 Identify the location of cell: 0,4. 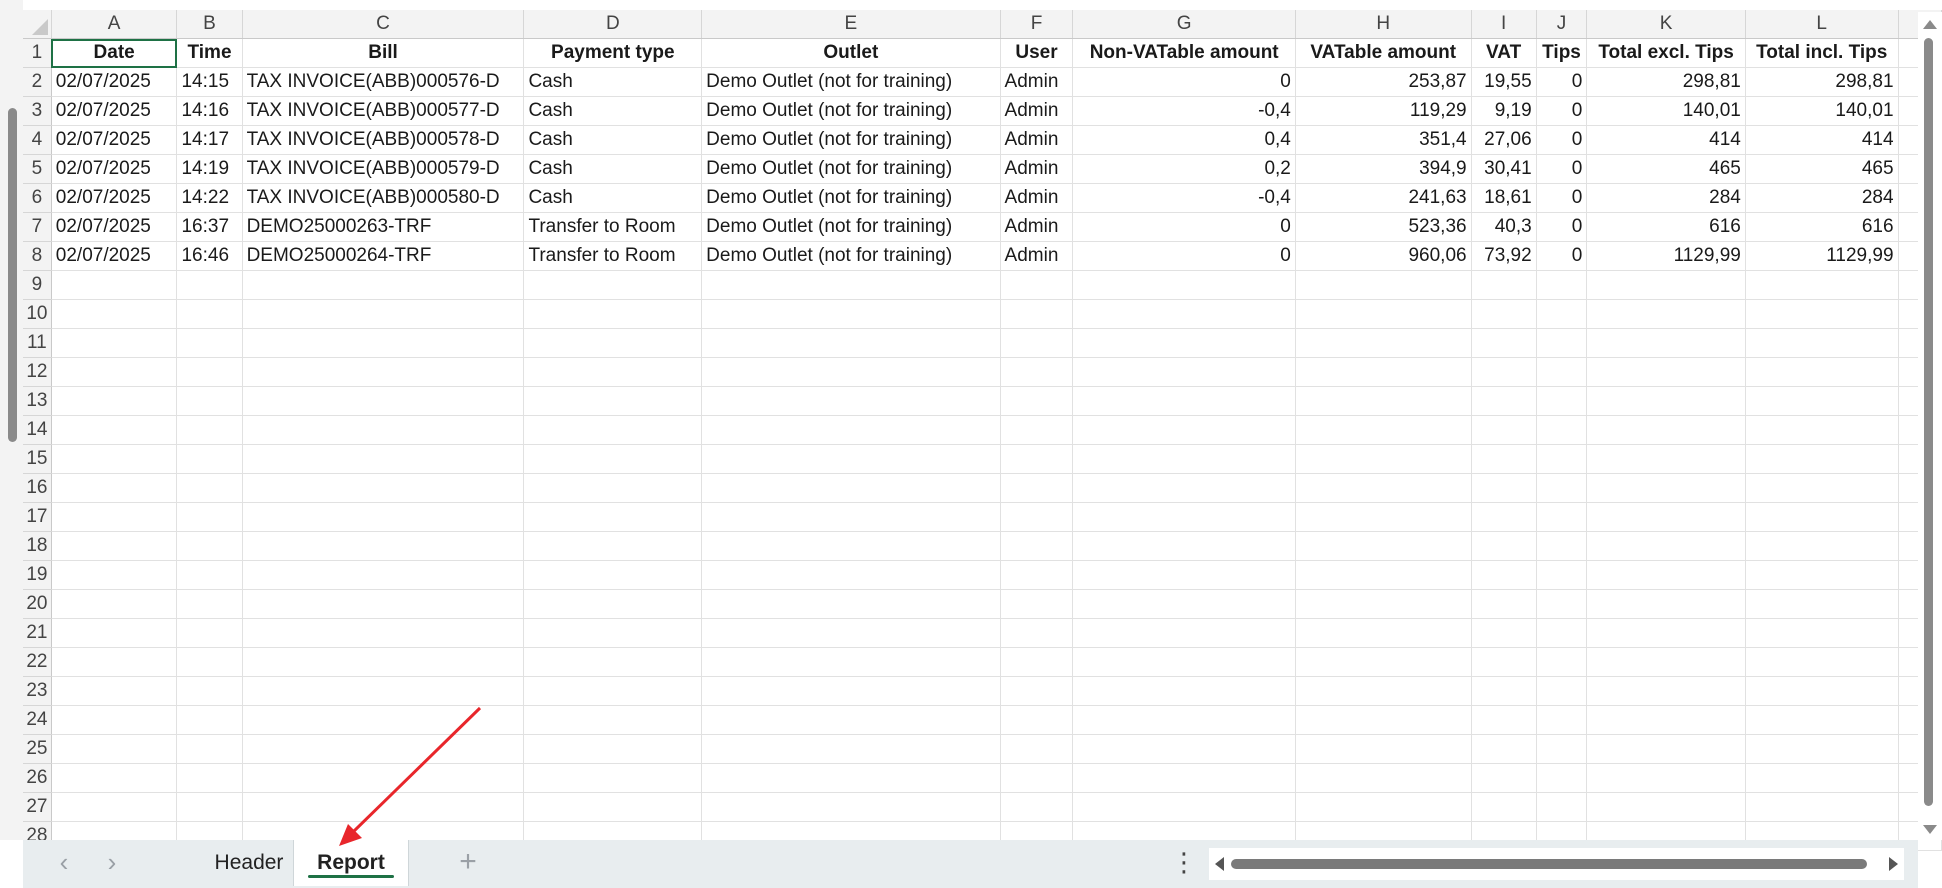
(1184, 140).